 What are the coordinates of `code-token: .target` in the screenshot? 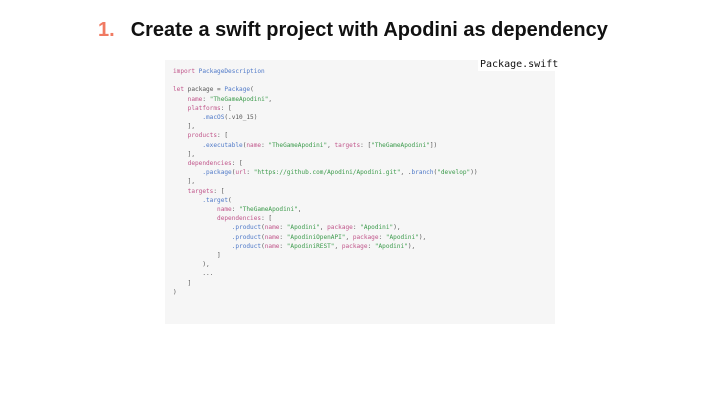 It's located at (201, 200).